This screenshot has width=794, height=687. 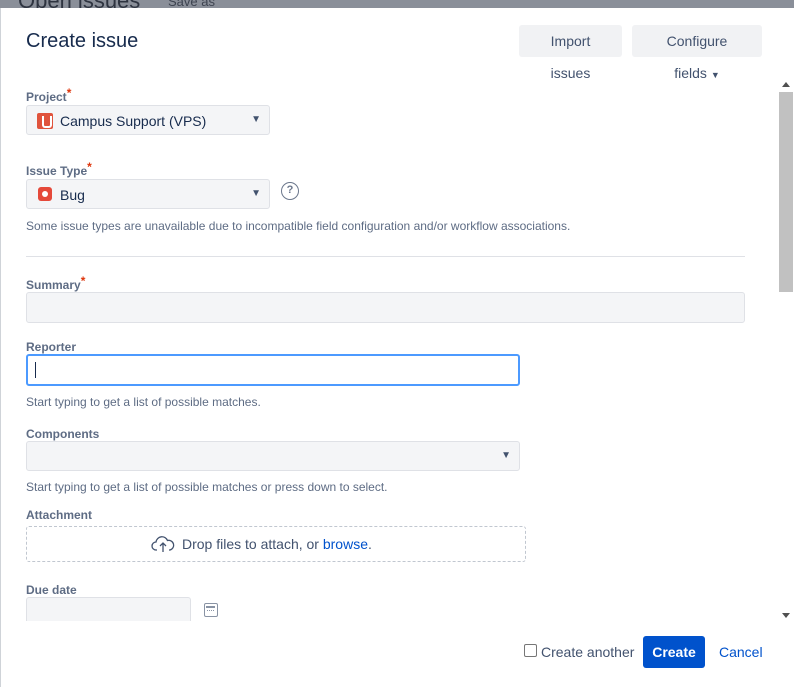 I want to click on drop-text-period: ., so click(x=369, y=544).